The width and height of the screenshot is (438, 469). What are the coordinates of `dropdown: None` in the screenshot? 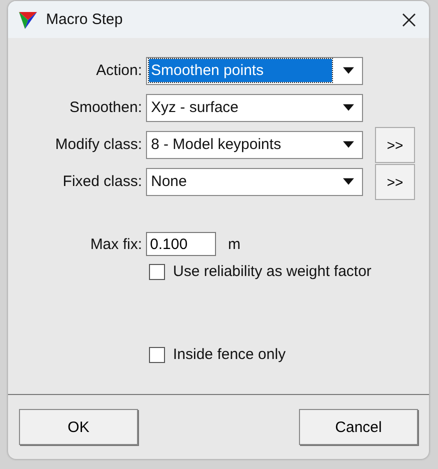 It's located at (254, 182).